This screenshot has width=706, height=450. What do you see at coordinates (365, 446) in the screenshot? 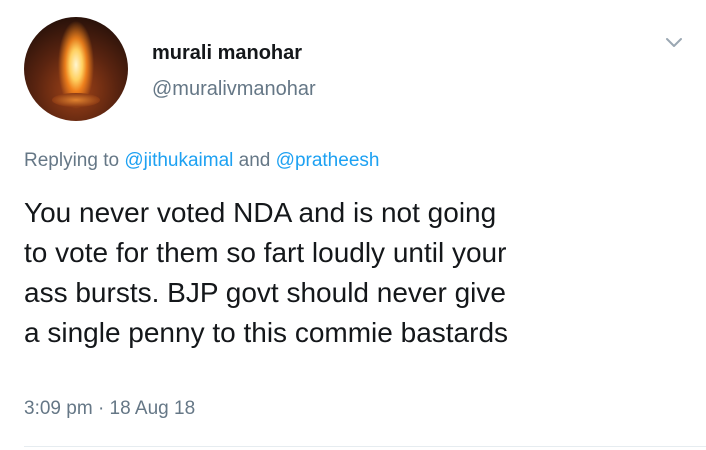
I see `divider` at bounding box center [365, 446].